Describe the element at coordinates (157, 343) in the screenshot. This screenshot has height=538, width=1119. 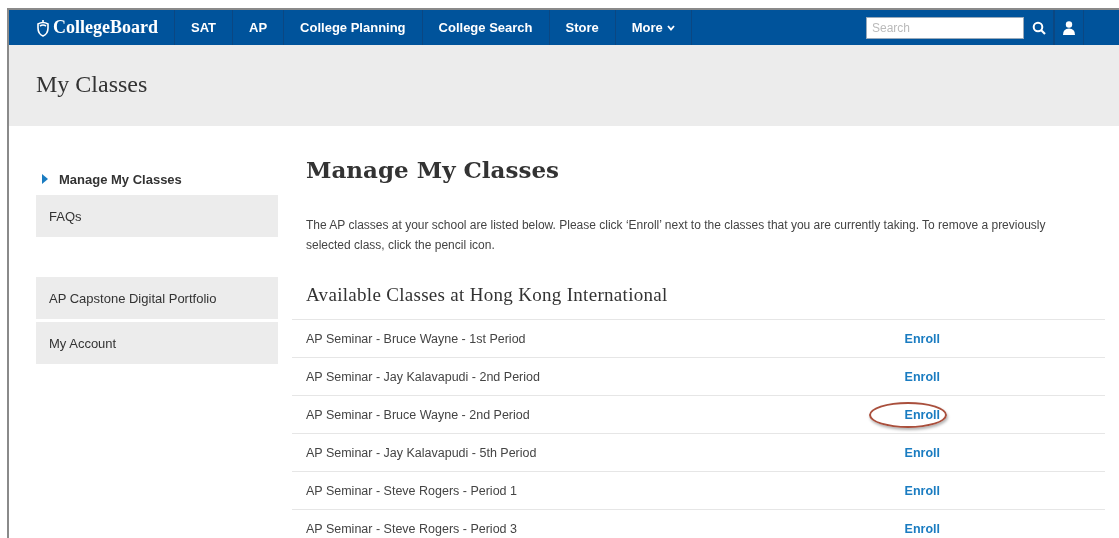
I see `sidebar-item: My Account` at that location.